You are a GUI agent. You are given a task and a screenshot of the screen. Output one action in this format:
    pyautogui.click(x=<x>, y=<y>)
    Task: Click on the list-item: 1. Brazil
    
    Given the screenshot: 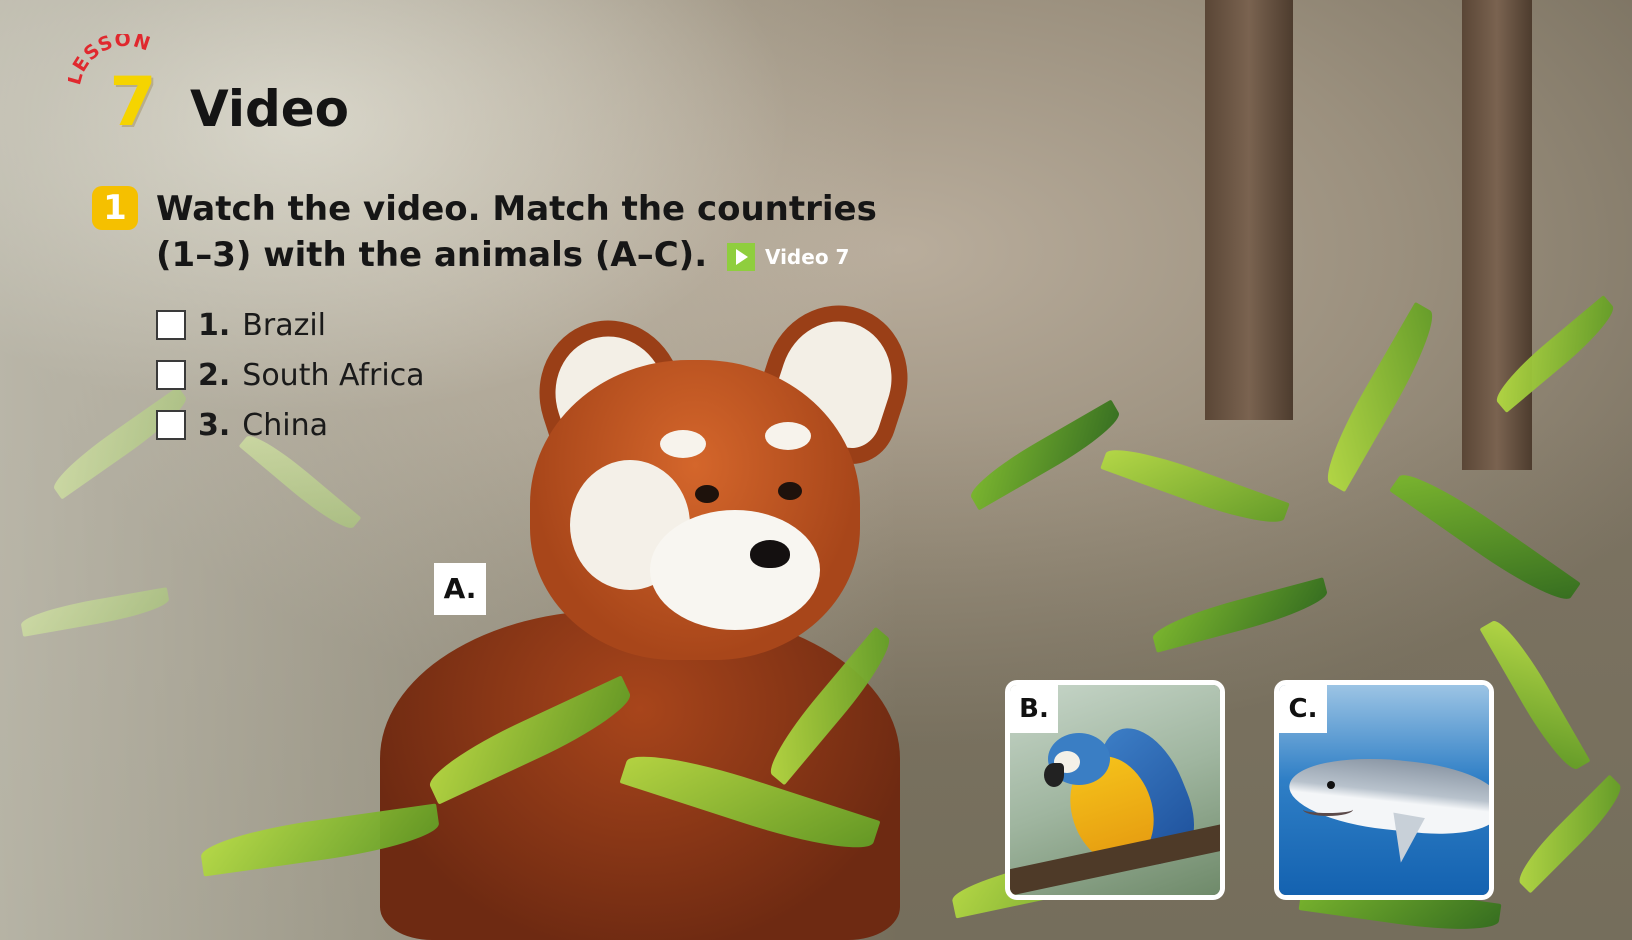 What is the action you would take?
    pyautogui.click(x=290, y=325)
    